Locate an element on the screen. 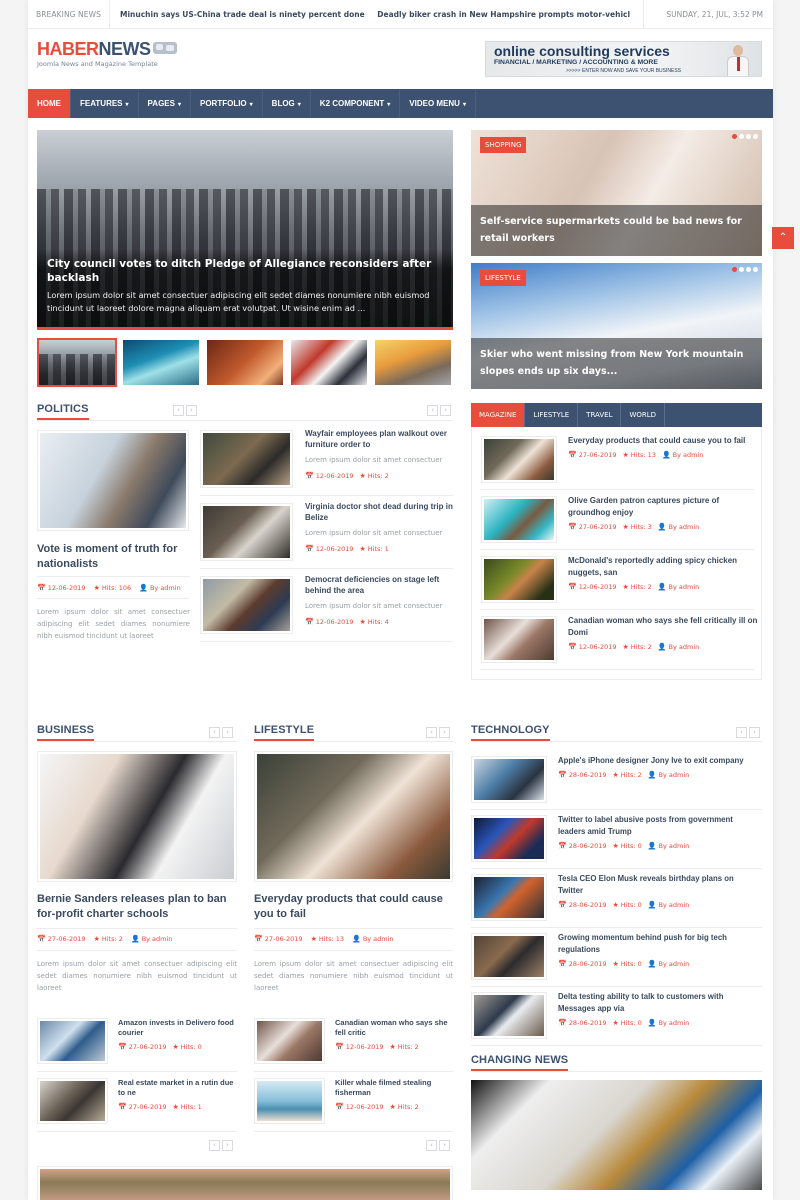 This screenshot has width=800, height=1200. list-item-title: Amazon invests in Delivero food courier is located at coordinates (177, 1028).